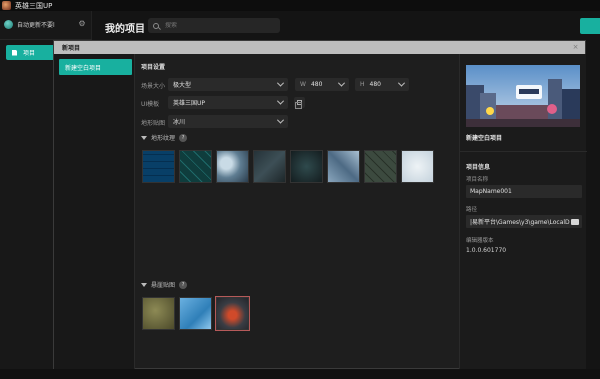 The image size is (600, 379). I want to click on editor-version-value: 1.0.0.601770, so click(486, 250).